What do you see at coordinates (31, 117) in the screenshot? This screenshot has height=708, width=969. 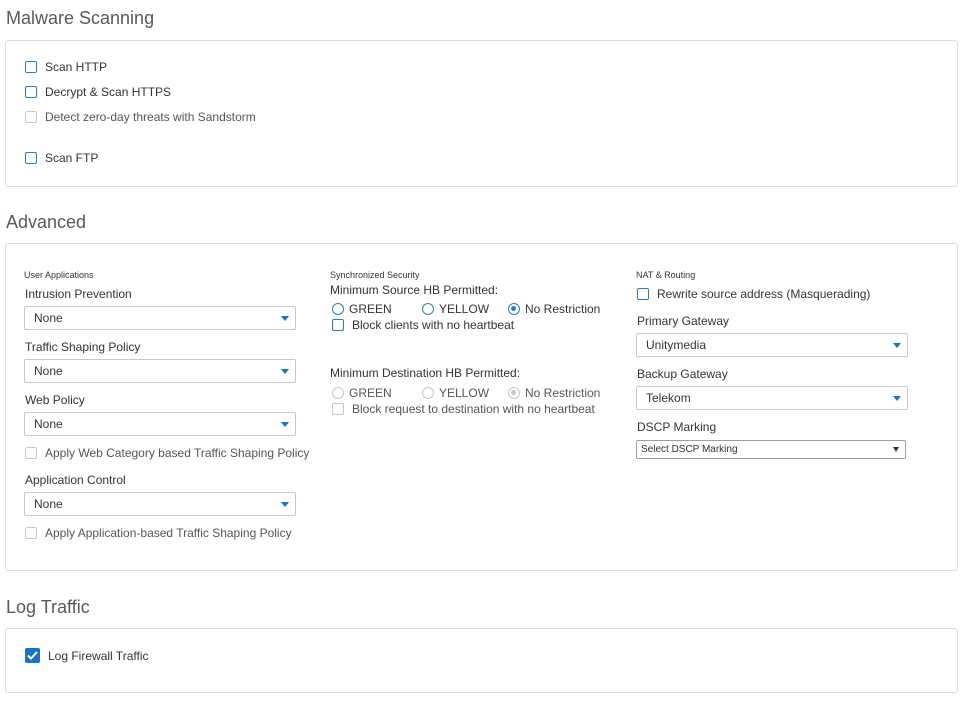 I see `sandstorm-checkbox` at bounding box center [31, 117].